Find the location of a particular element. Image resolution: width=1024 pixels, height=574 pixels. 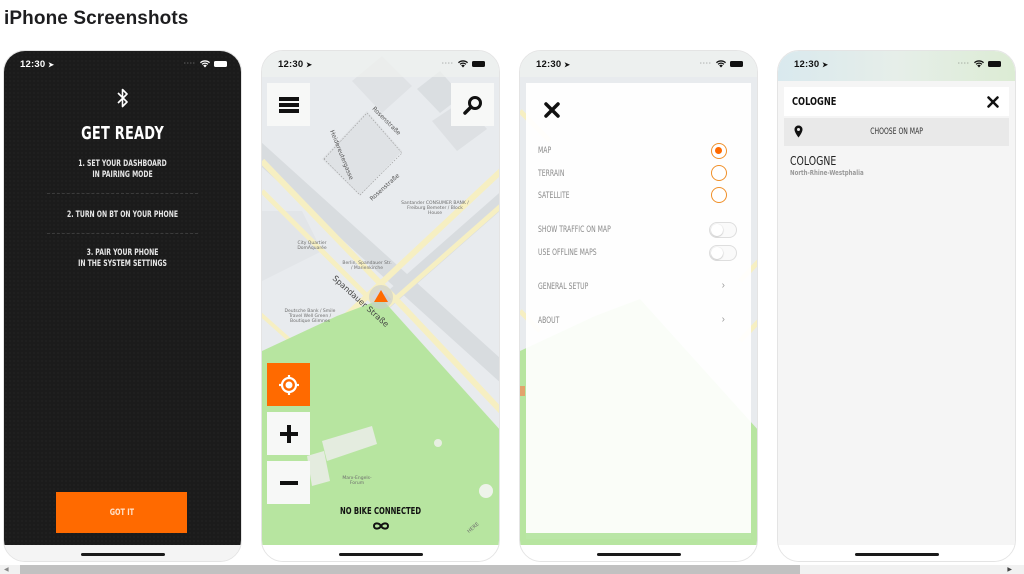

search-icon is located at coordinates (472, 105).